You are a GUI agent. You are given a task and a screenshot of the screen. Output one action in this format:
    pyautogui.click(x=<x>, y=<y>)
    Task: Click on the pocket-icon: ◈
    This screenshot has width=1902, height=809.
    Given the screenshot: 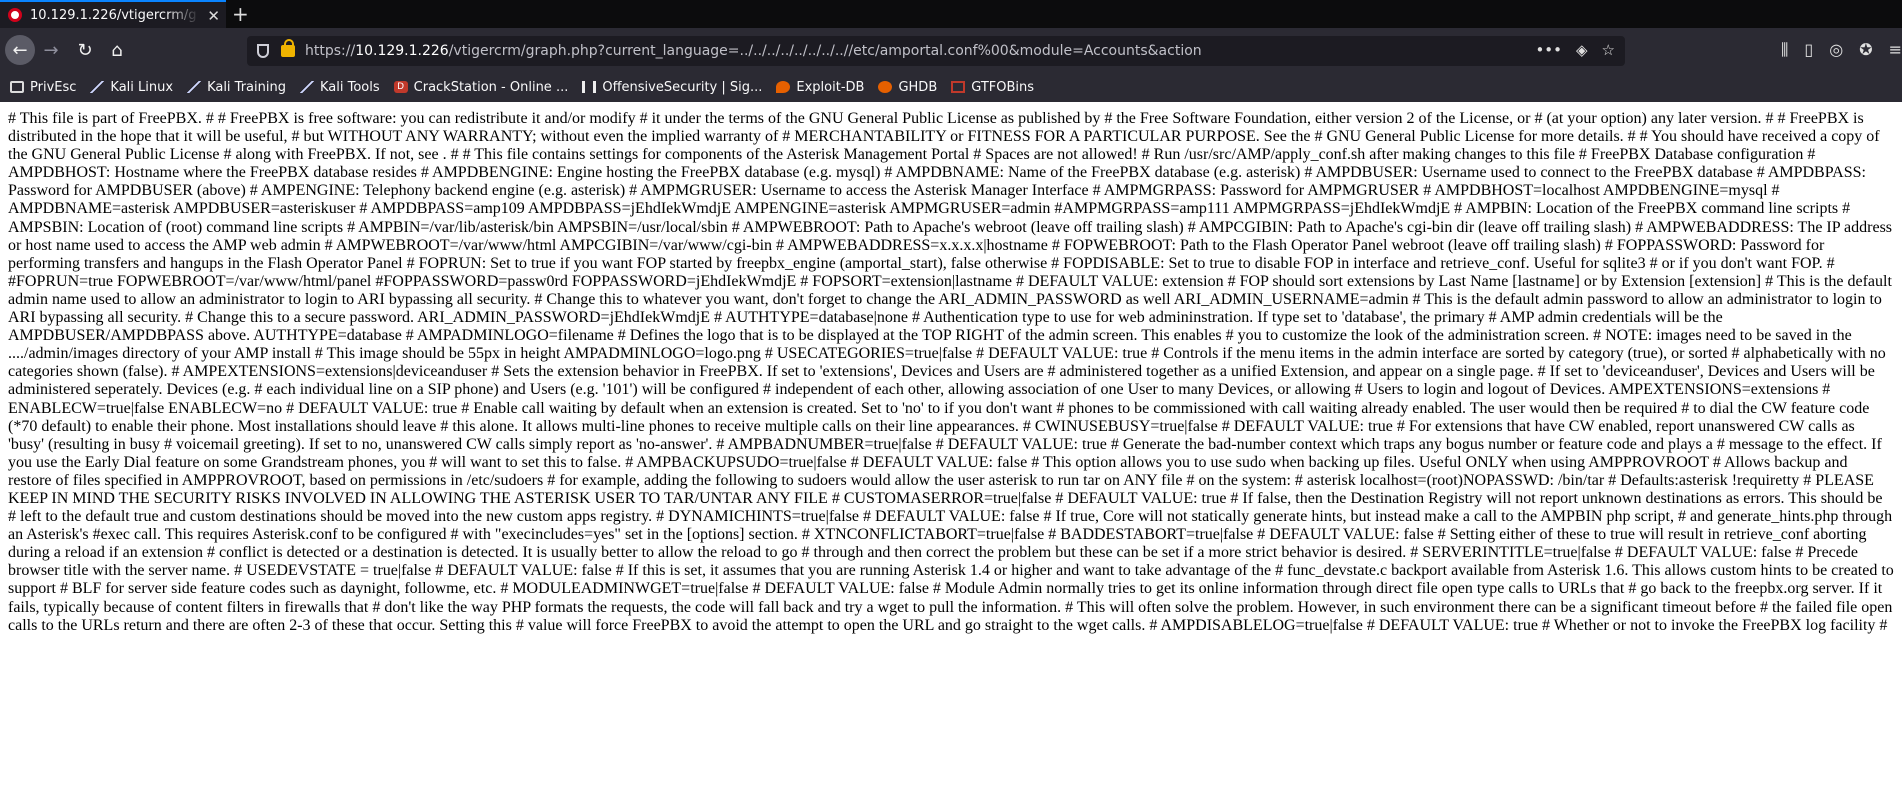 What is the action you would take?
    pyautogui.click(x=1582, y=50)
    